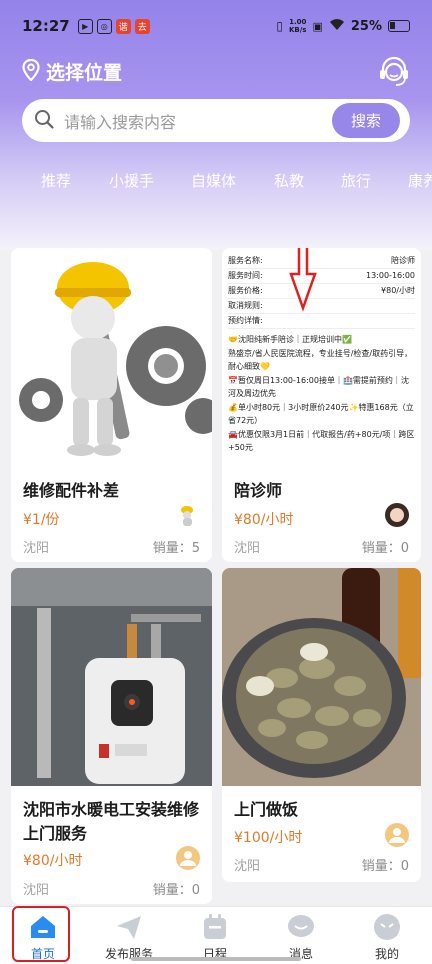  I want to click on selection-highlight, so click(41, 934).